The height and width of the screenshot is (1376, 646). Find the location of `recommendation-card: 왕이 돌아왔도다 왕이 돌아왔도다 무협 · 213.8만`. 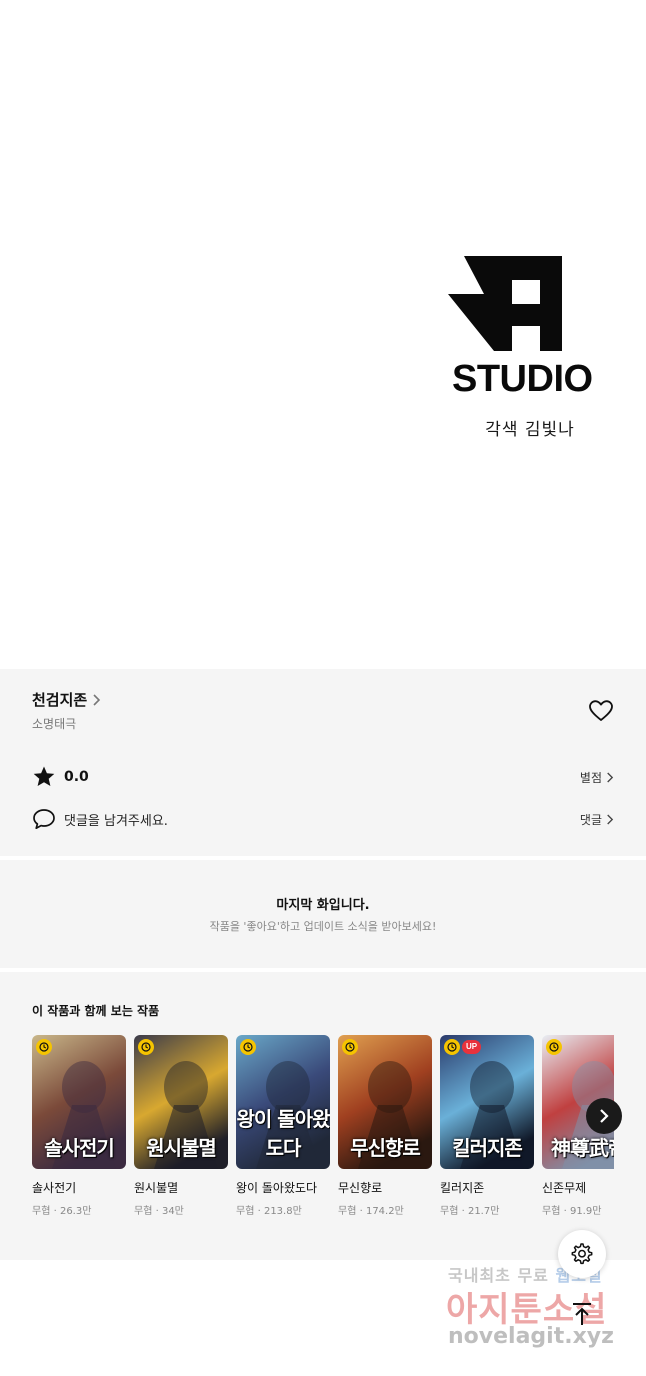

recommendation-card: 왕이 돌아왔도다 왕이 돌아왔도다 무협 · 213.8만 is located at coordinates (283, 1126).